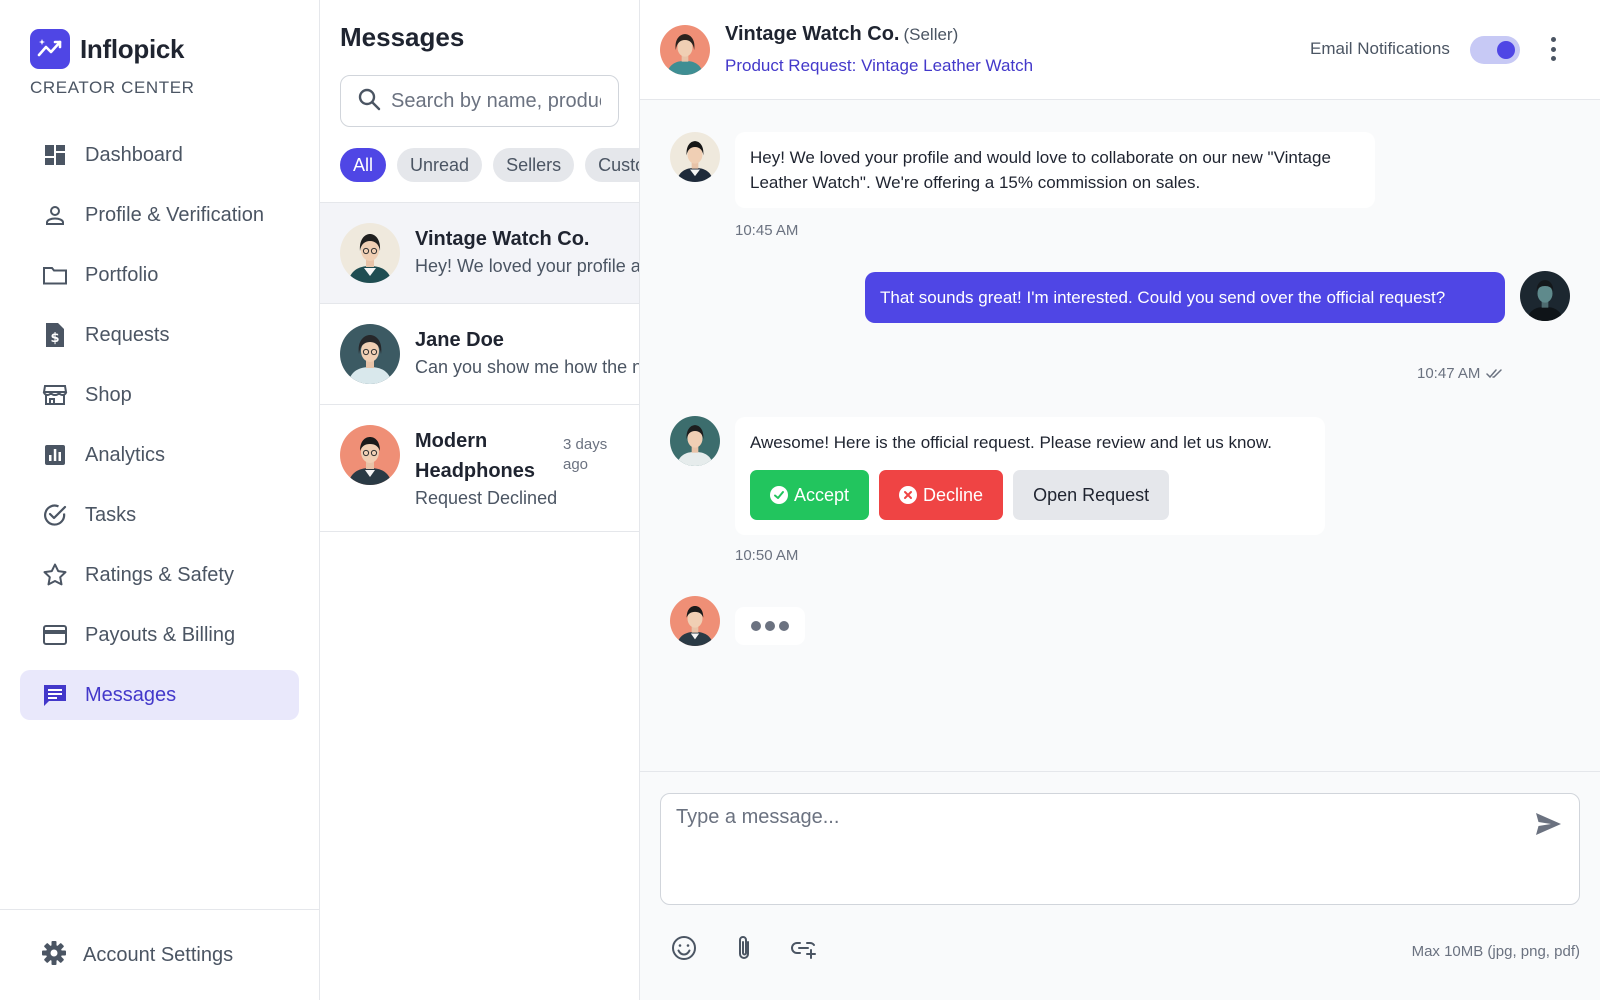 This screenshot has width=1600, height=1000. I want to click on attachment-limit-note: Max 10MB (jpg, png, pdf), so click(1495, 951).